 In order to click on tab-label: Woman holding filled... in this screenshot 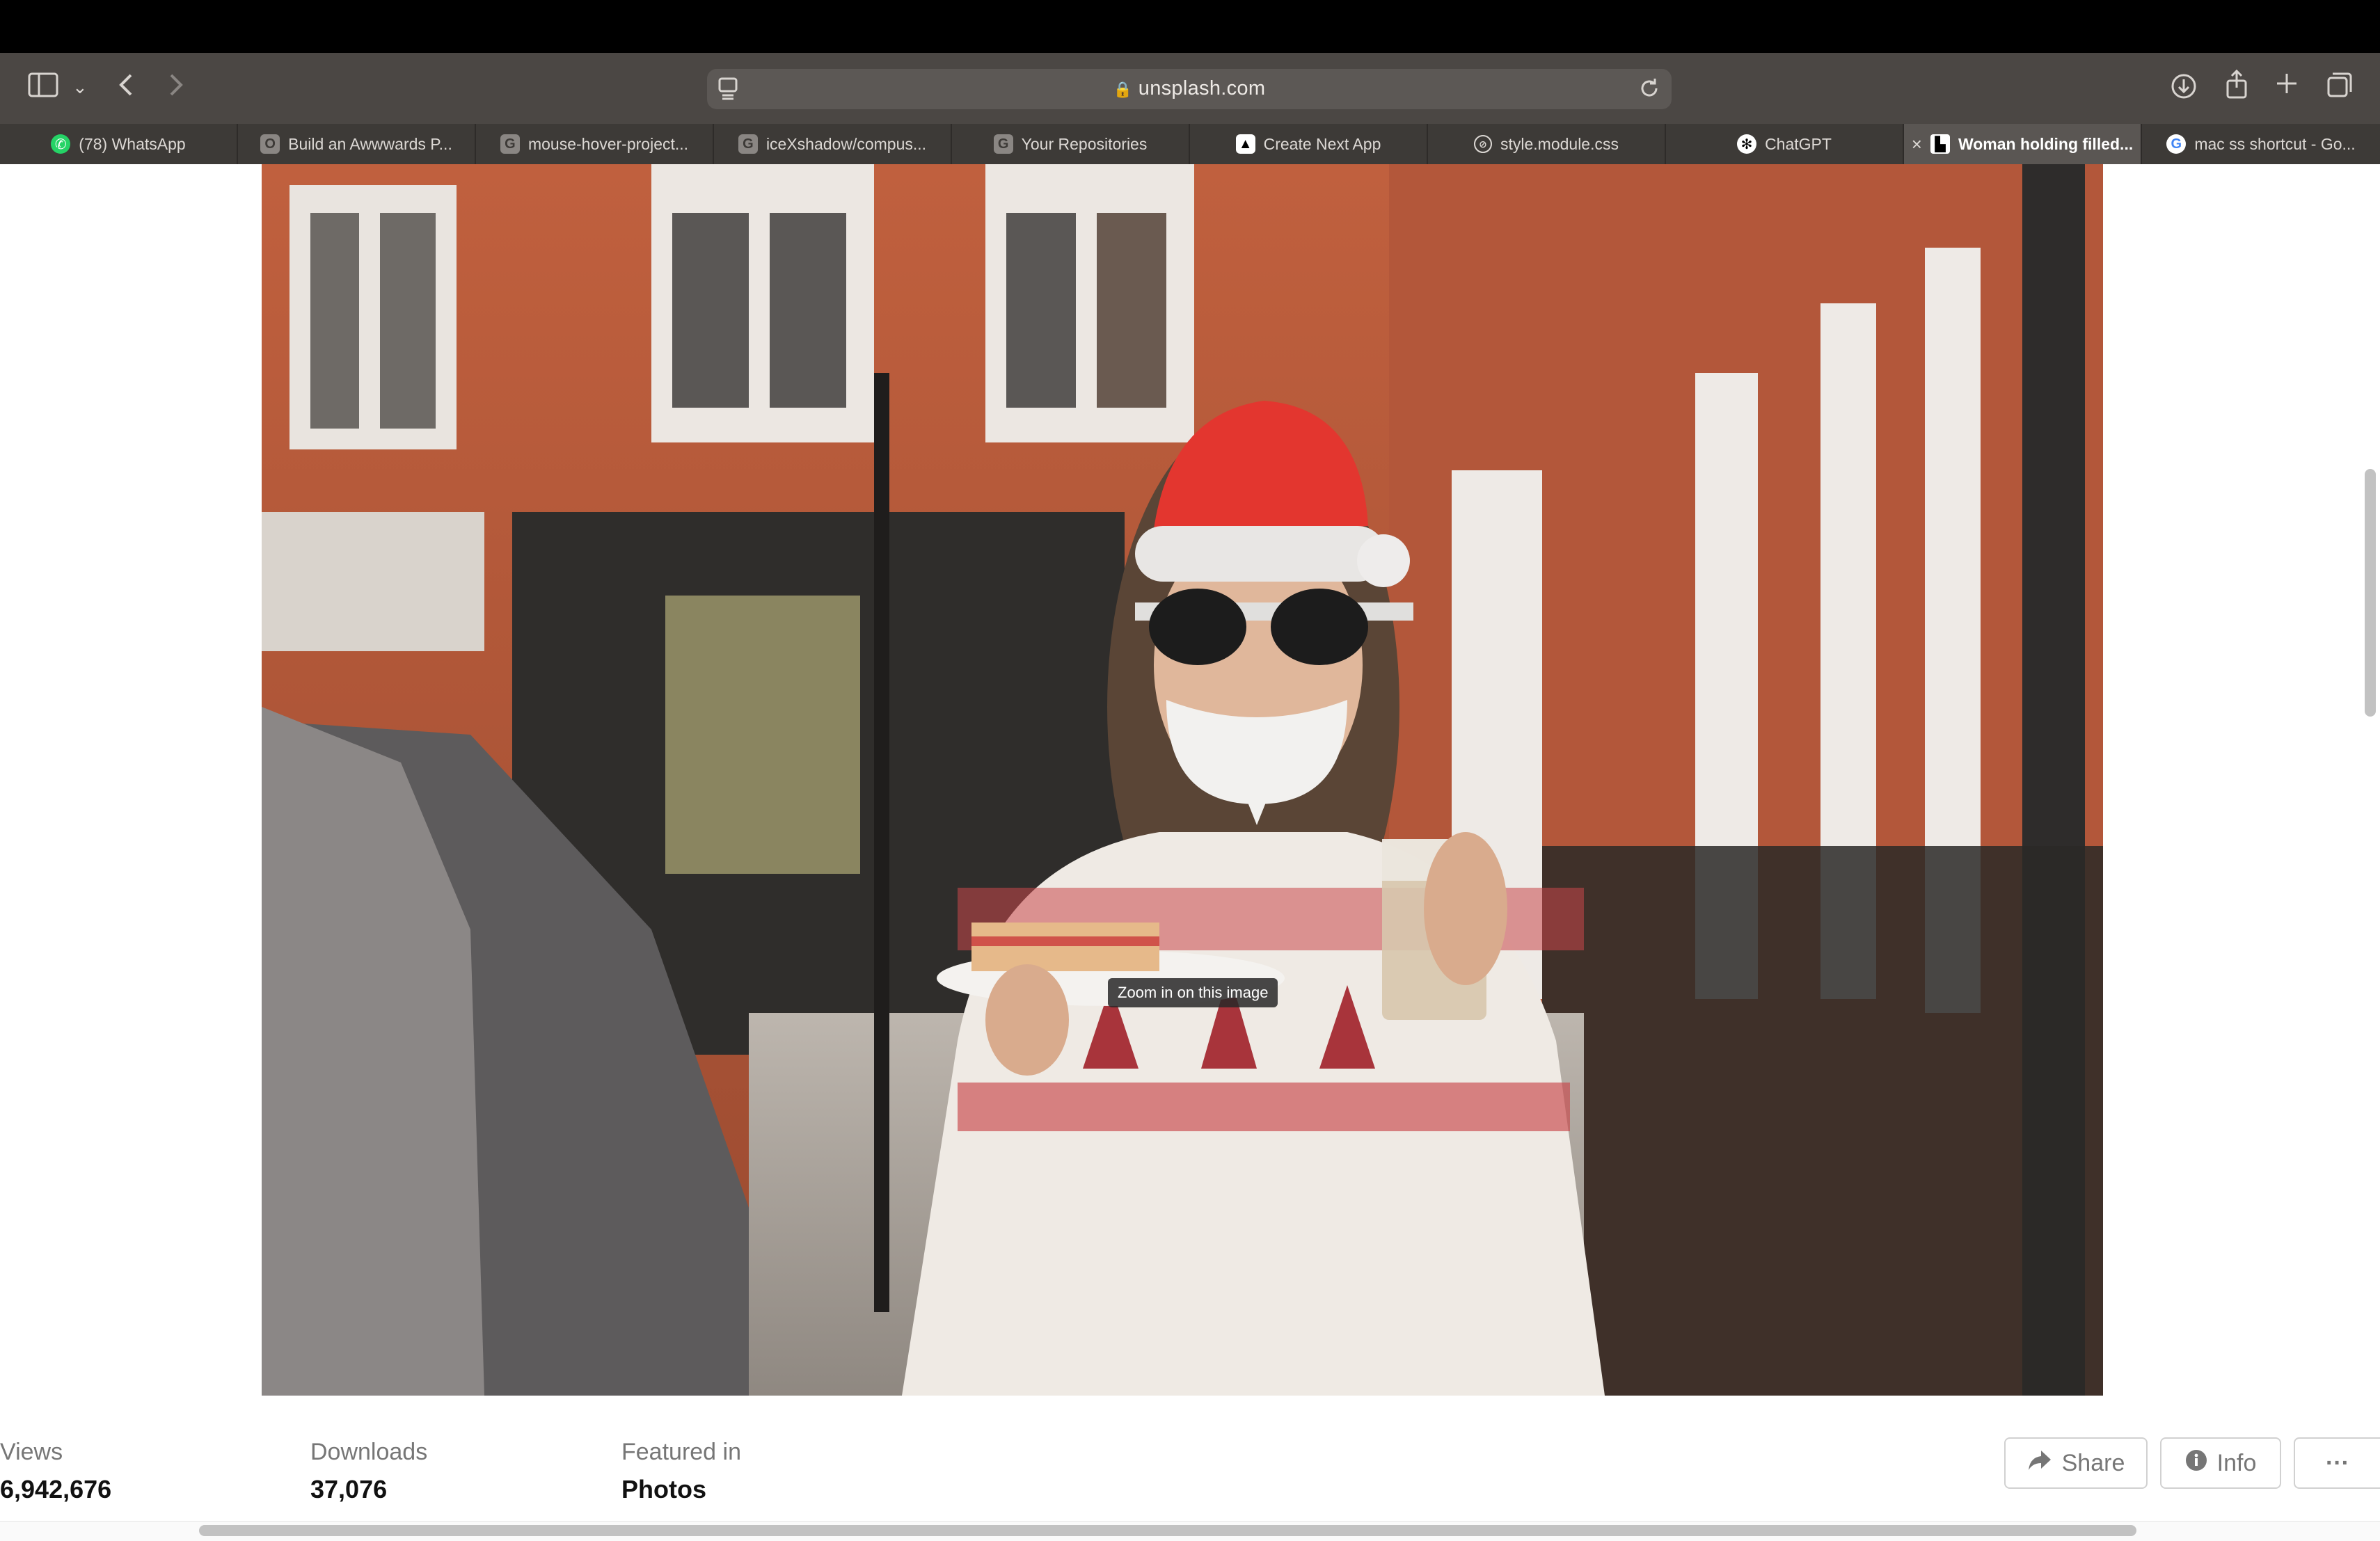, I will do `click(2046, 143)`.